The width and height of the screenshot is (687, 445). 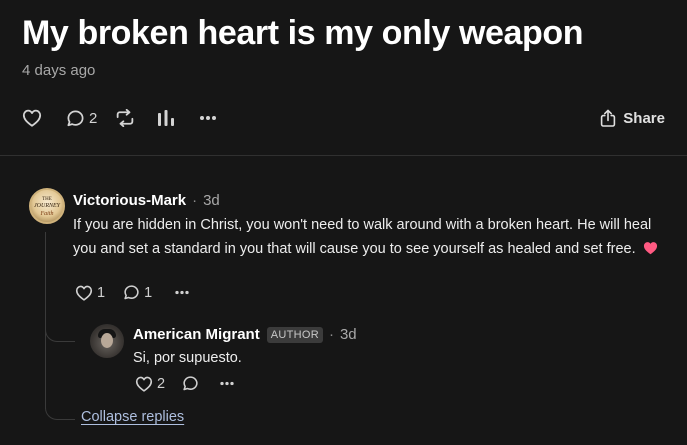 What do you see at coordinates (650, 251) in the screenshot?
I see `heart-emoji-icon` at bounding box center [650, 251].